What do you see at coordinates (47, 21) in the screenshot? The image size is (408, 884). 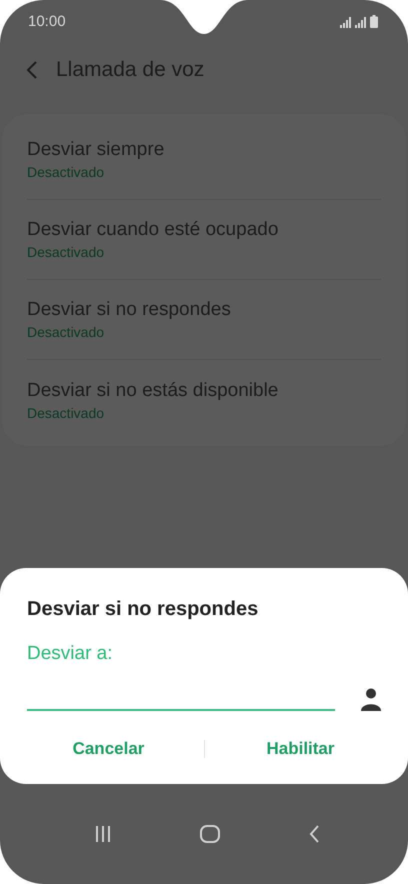 I see `status-time: 10:00` at bounding box center [47, 21].